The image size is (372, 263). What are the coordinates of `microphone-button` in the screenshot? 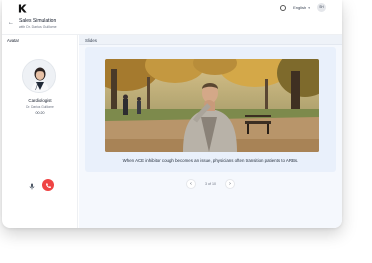 It's located at (31, 186).